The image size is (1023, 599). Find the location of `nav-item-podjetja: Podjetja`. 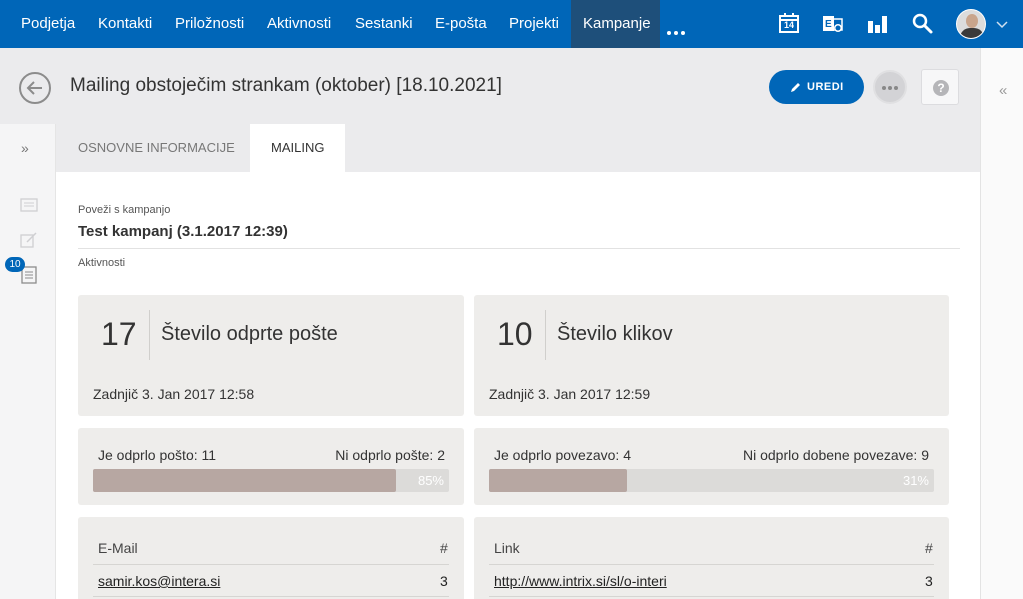

nav-item-podjetja: Podjetja is located at coordinates (48, 24).